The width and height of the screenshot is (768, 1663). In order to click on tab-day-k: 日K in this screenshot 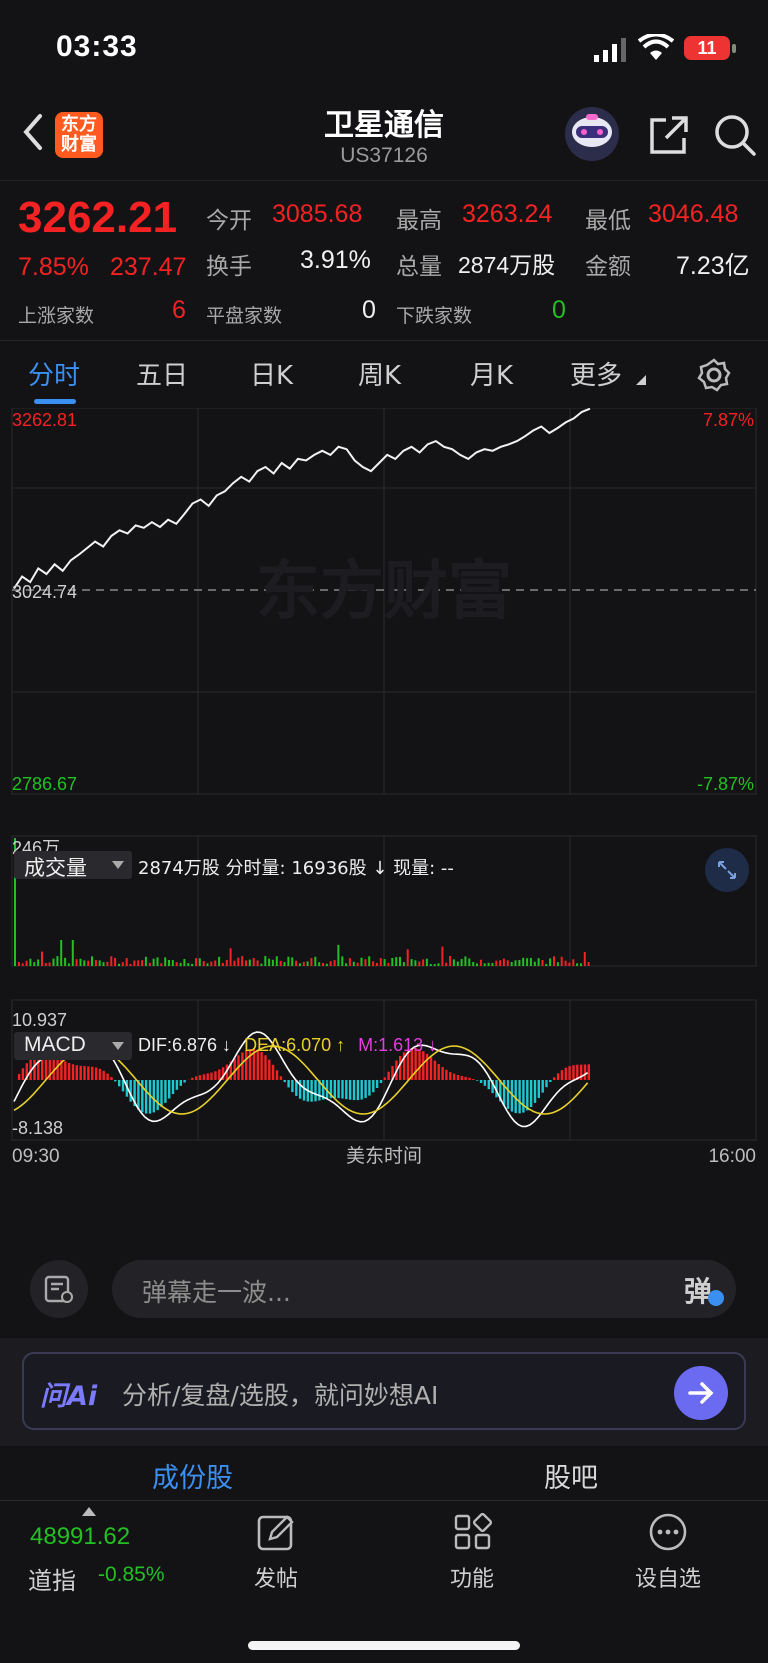, I will do `click(271, 373)`.